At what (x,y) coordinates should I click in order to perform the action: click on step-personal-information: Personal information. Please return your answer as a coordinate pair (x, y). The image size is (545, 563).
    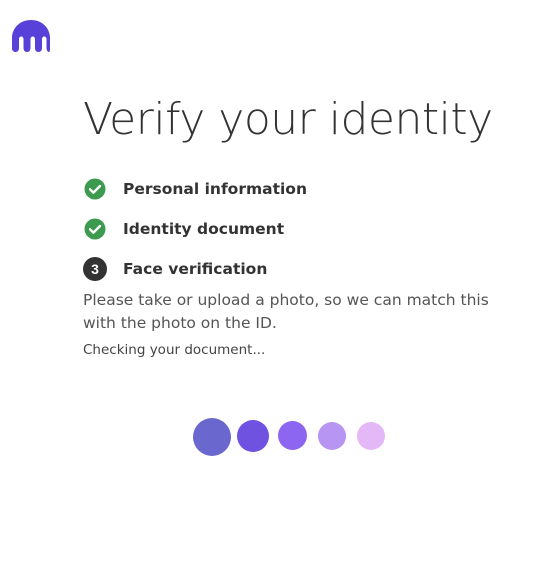
    Looking at the image, I should click on (195, 189).